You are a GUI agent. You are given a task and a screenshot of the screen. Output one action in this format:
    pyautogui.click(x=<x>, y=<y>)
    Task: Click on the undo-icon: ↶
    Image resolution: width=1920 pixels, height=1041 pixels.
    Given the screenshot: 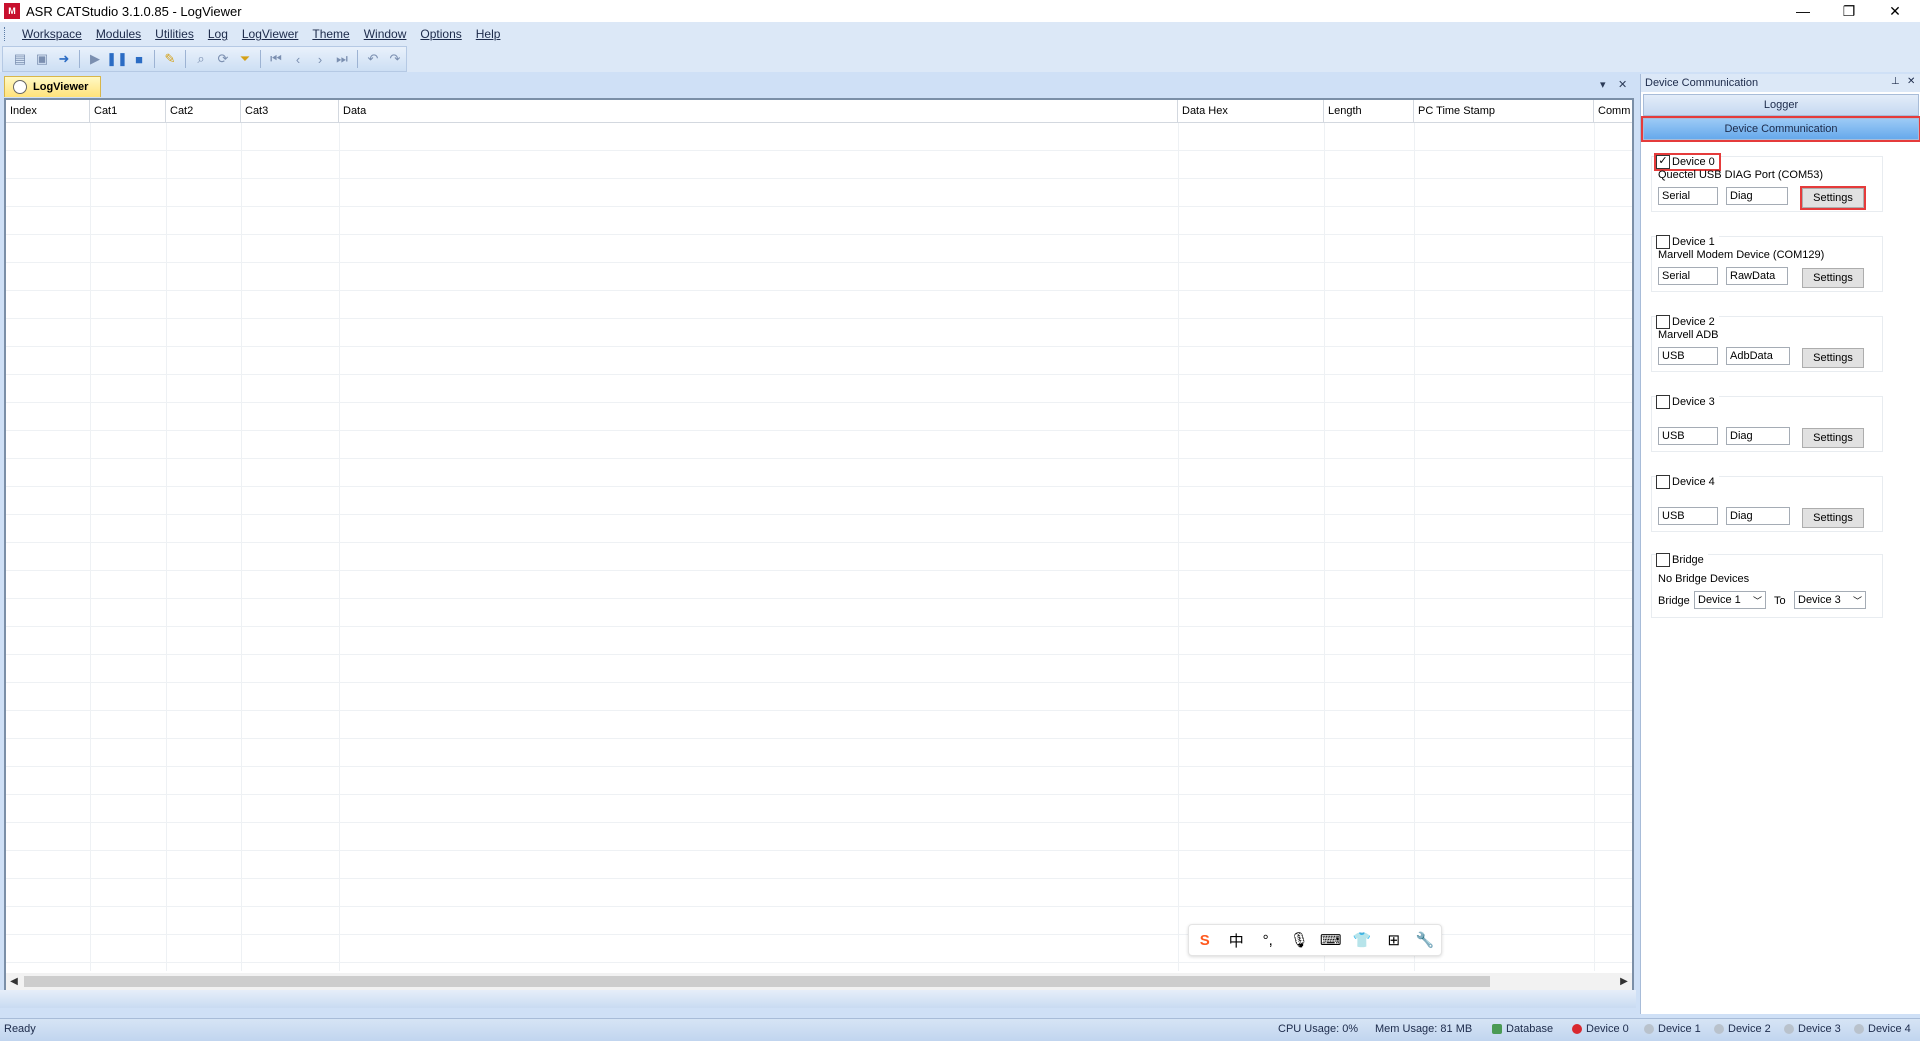 What is the action you would take?
    pyautogui.click(x=373, y=59)
    